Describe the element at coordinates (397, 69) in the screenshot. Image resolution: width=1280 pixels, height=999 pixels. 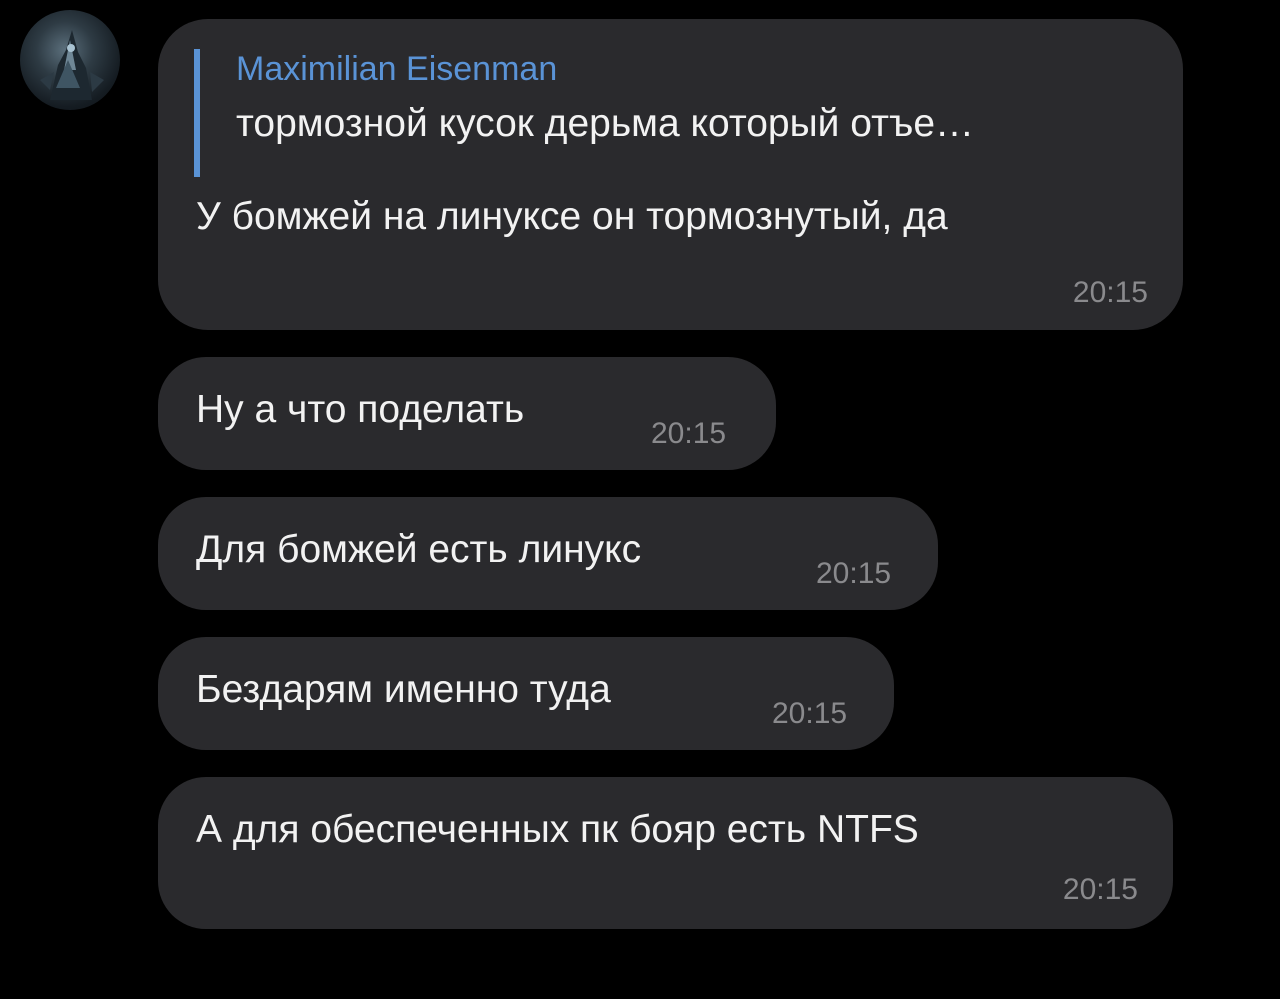
I see `reply-author: Maximilian Eisenman` at that location.